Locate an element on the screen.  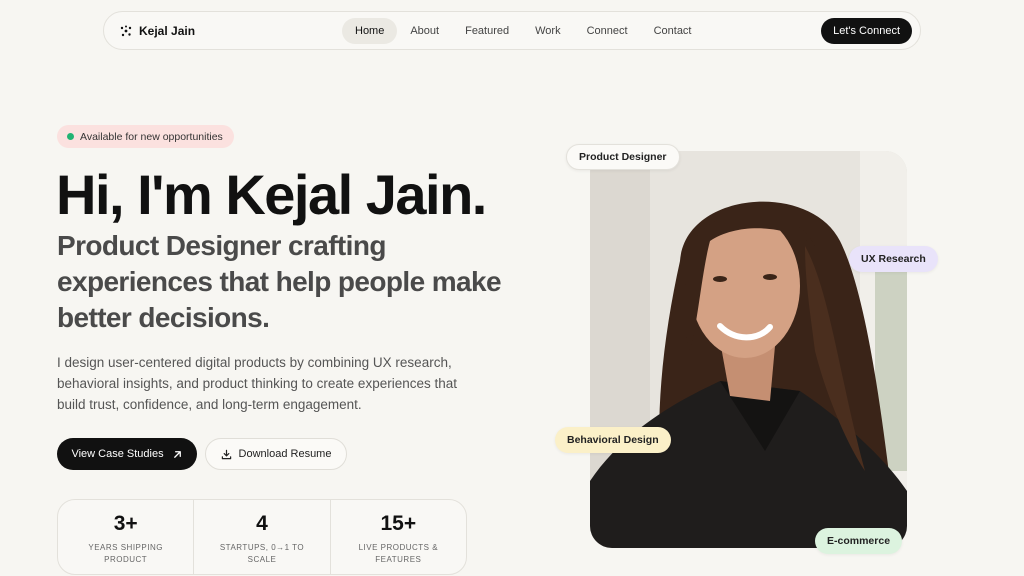
nav-links: Home About Featured Work Connect Contact is located at coordinates (523, 31).